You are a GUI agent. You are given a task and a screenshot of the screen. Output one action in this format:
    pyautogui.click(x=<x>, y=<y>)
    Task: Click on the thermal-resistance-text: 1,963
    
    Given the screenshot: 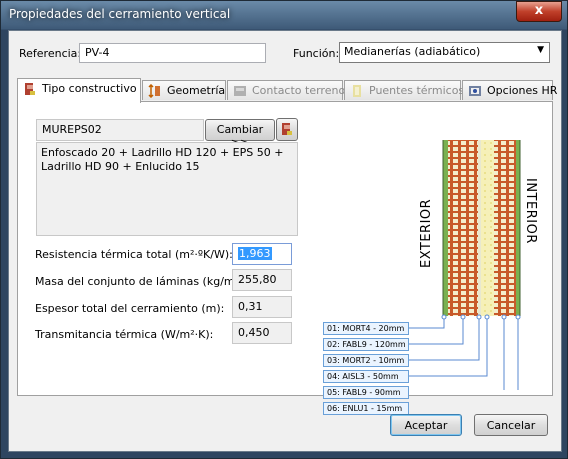 What is the action you would take?
    pyautogui.click(x=255, y=253)
    